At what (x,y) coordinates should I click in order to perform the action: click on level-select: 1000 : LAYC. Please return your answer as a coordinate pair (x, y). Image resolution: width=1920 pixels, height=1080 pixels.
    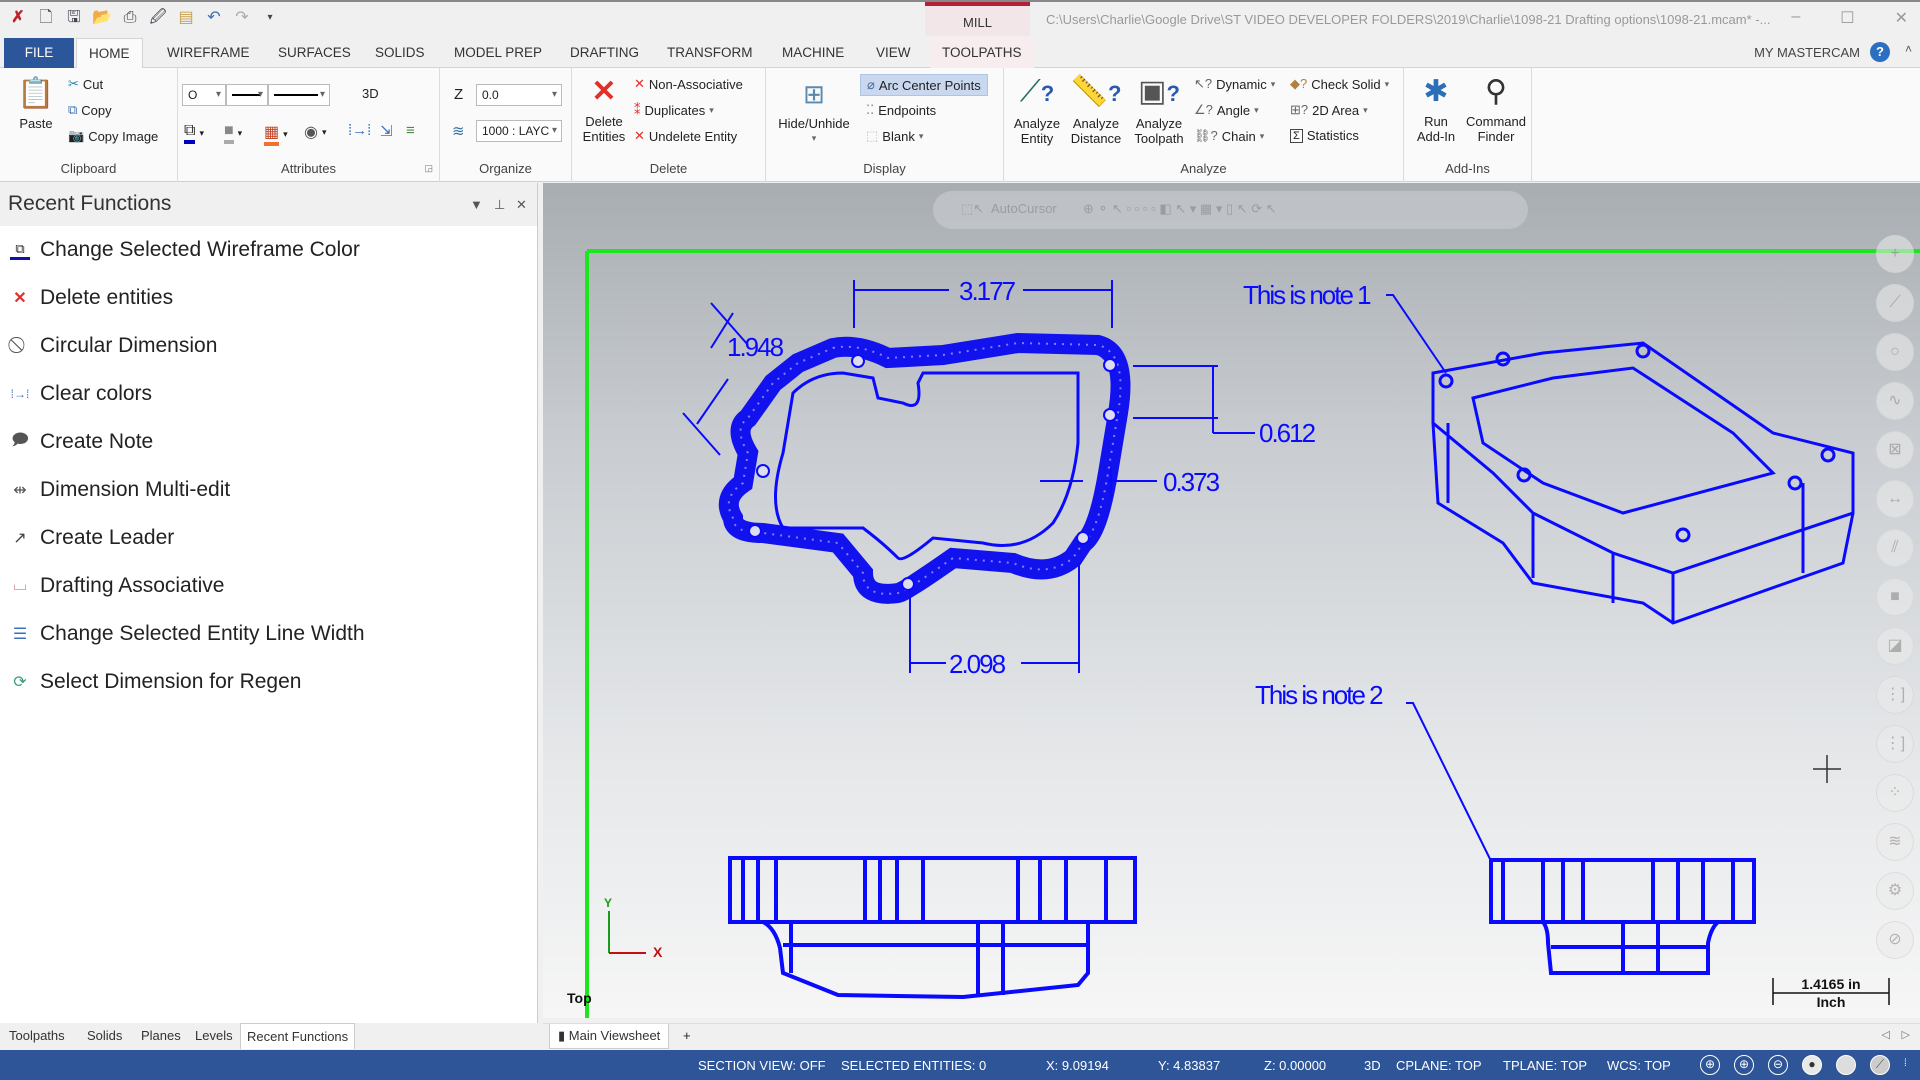
    Looking at the image, I should click on (519, 131).